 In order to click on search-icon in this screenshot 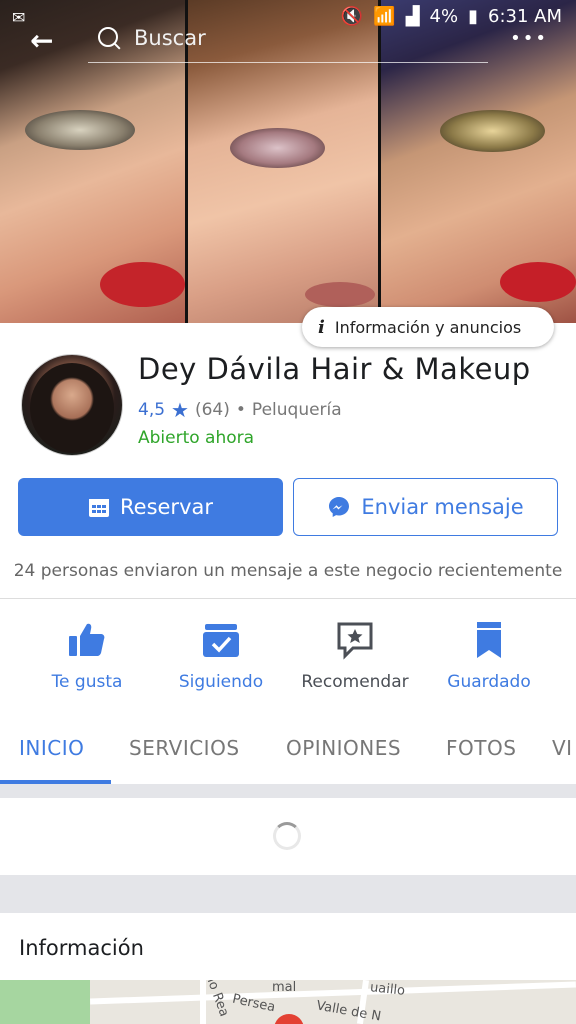, I will do `click(108, 37)`.